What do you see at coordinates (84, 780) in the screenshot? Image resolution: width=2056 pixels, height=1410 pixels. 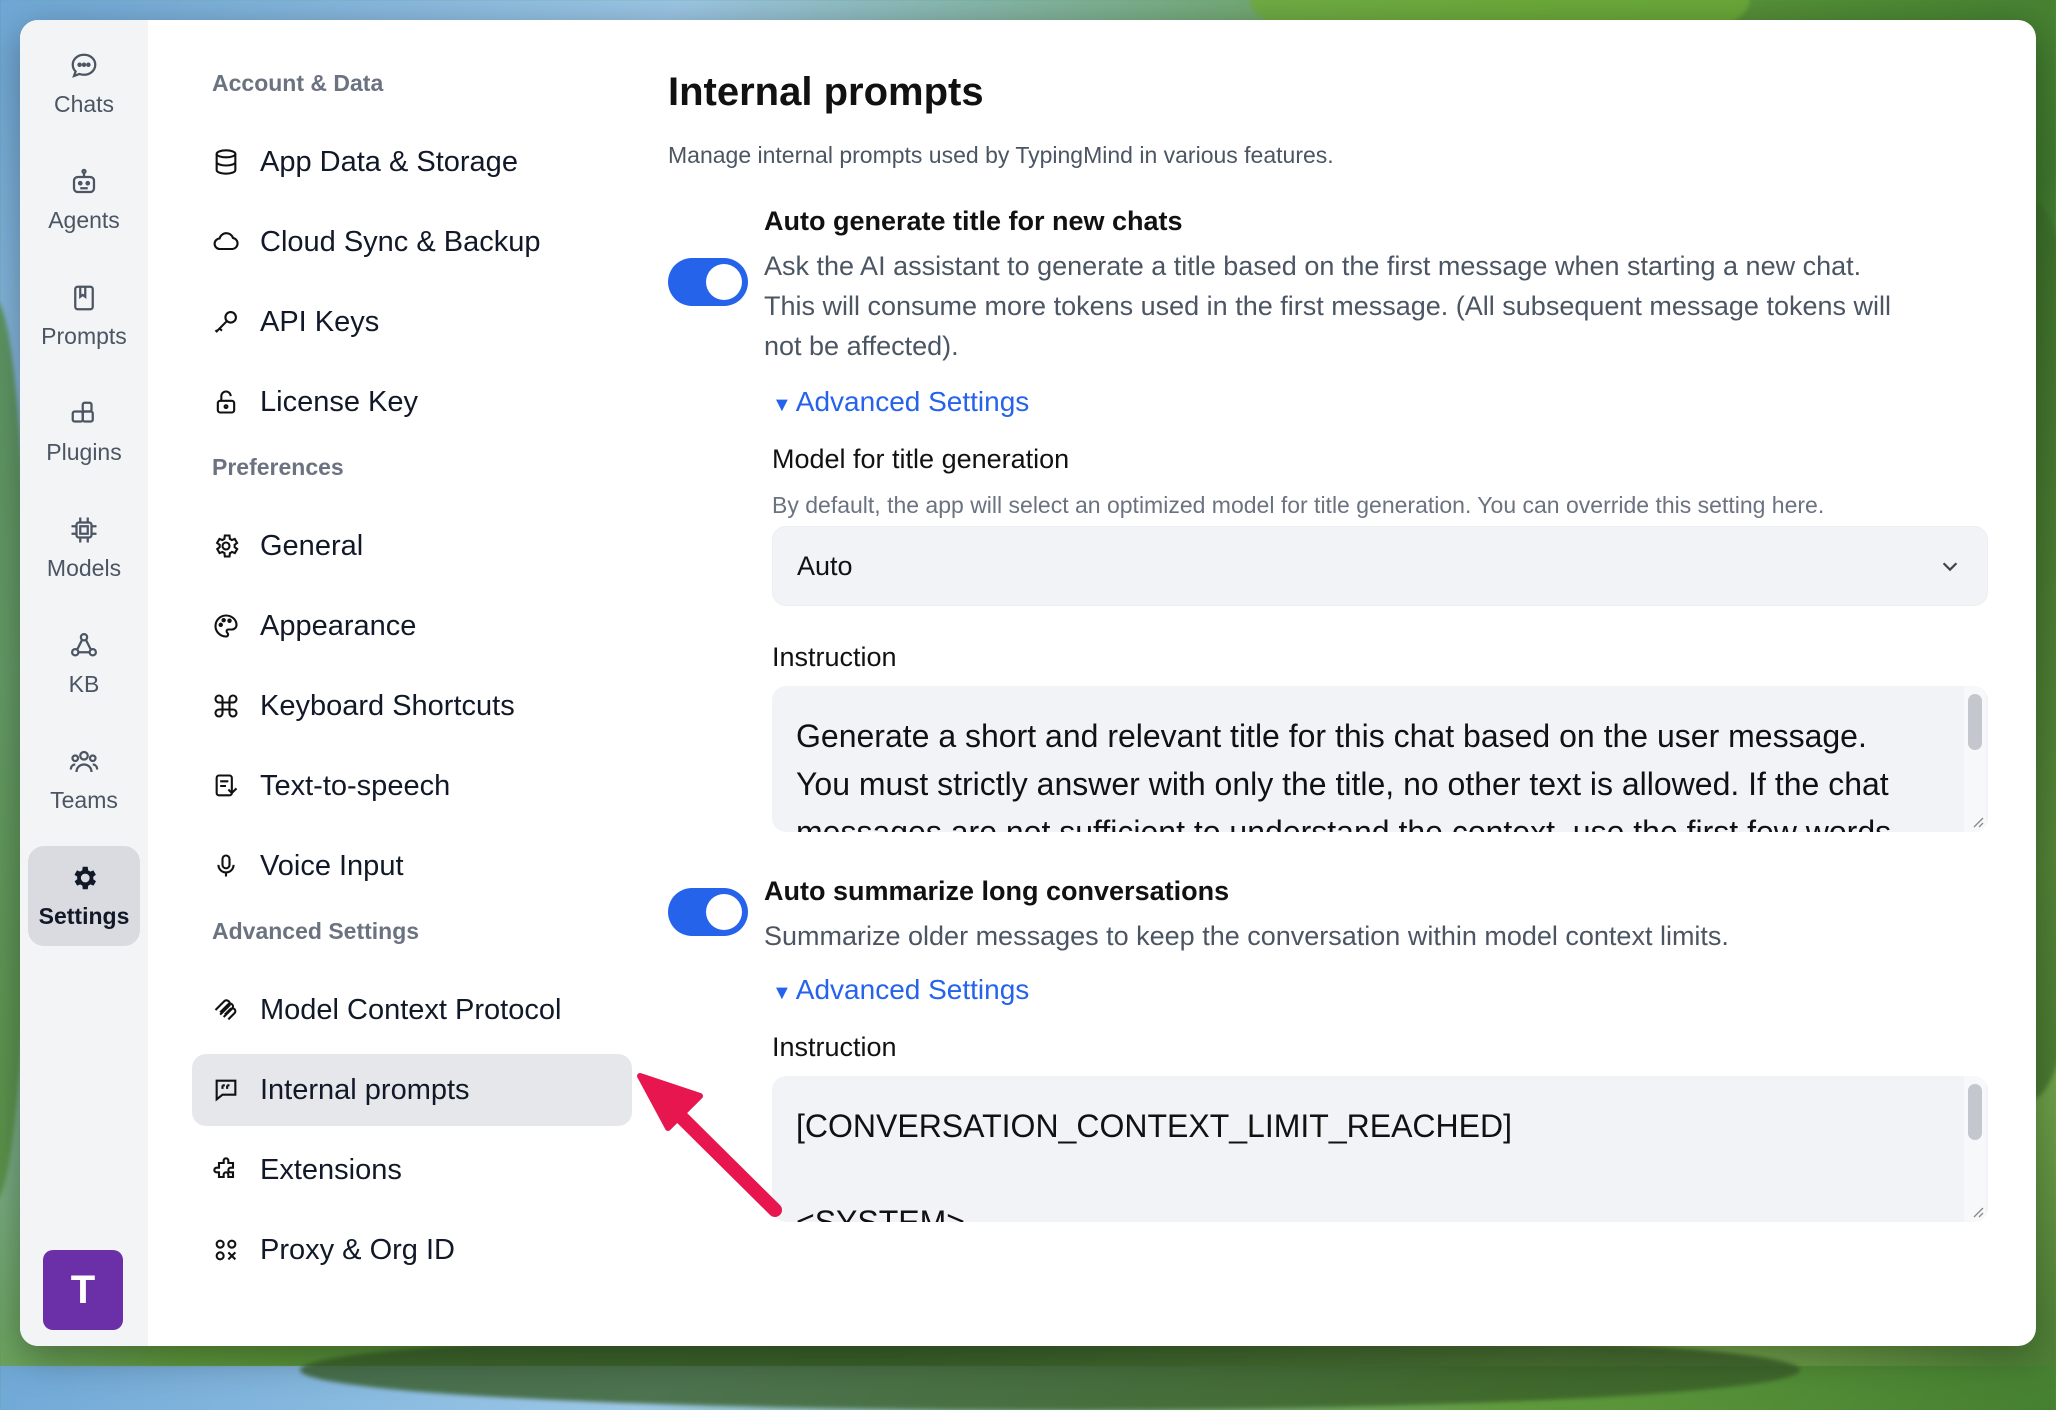 I see `rail-item-teams: Teams` at bounding box center [84, 780].